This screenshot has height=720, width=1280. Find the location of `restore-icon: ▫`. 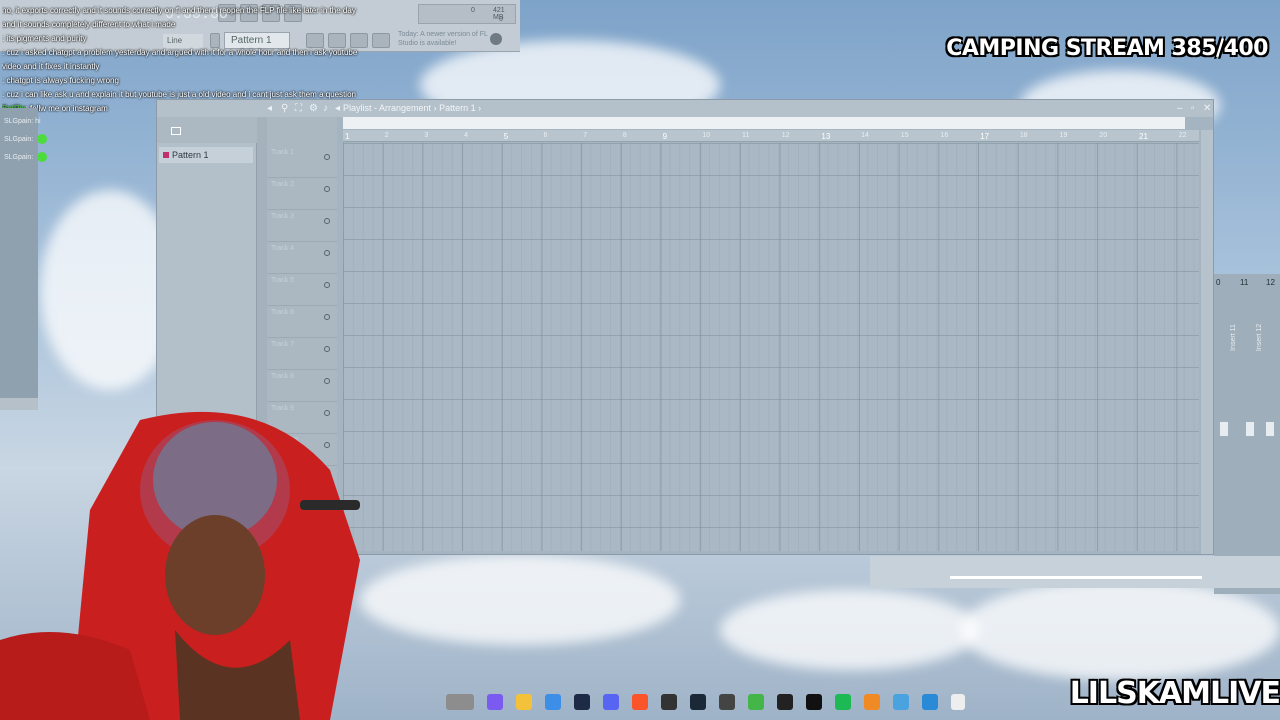

restore-icon: ▫ is located at coordinates (1193, 108).